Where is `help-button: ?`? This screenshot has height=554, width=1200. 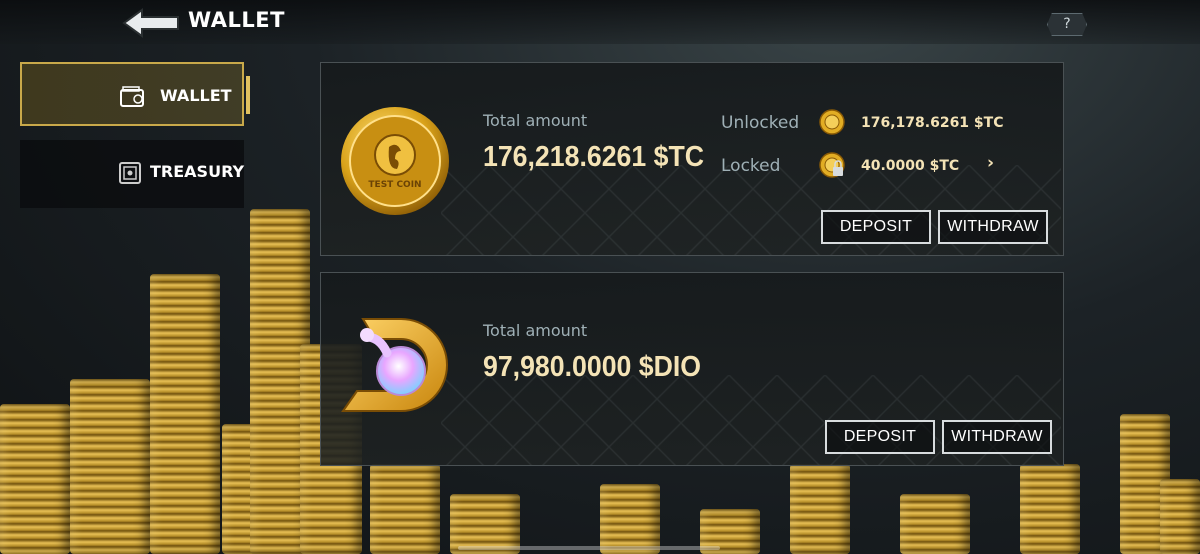
help-button: ? is located at coordinates (1067, 24).